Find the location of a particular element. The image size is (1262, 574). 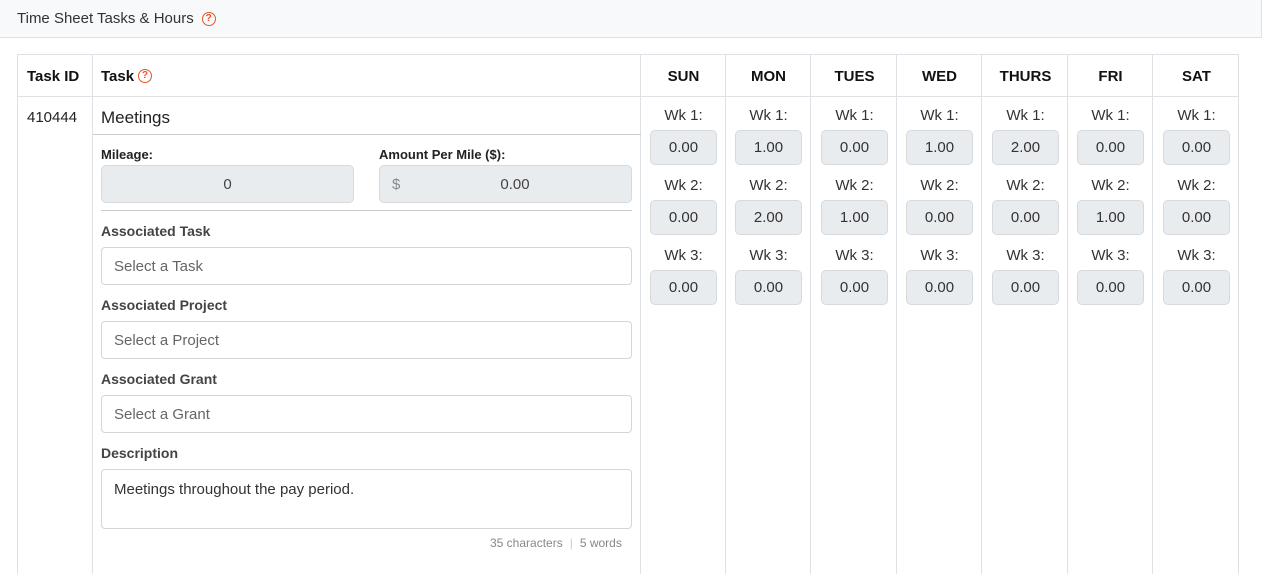

hours-input-sun-wk2: 0.00 is located at coordinates (683, 217).